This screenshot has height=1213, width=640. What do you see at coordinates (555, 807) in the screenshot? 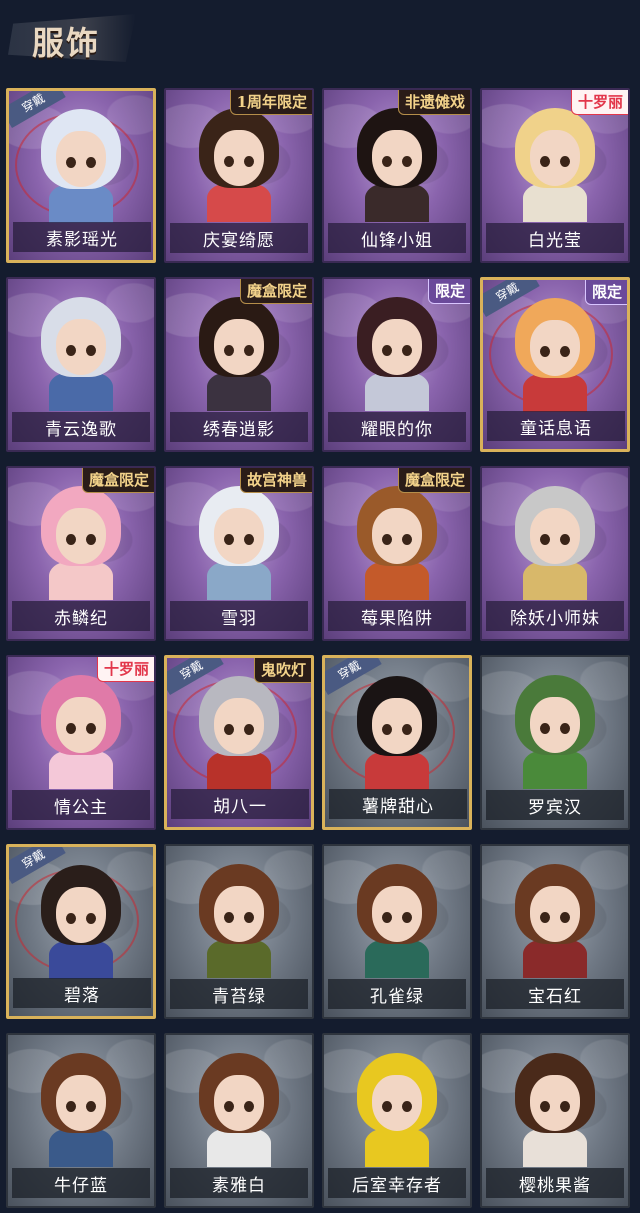
I see `costume-name: 罗宾汉` at bounding box center [555, 807].